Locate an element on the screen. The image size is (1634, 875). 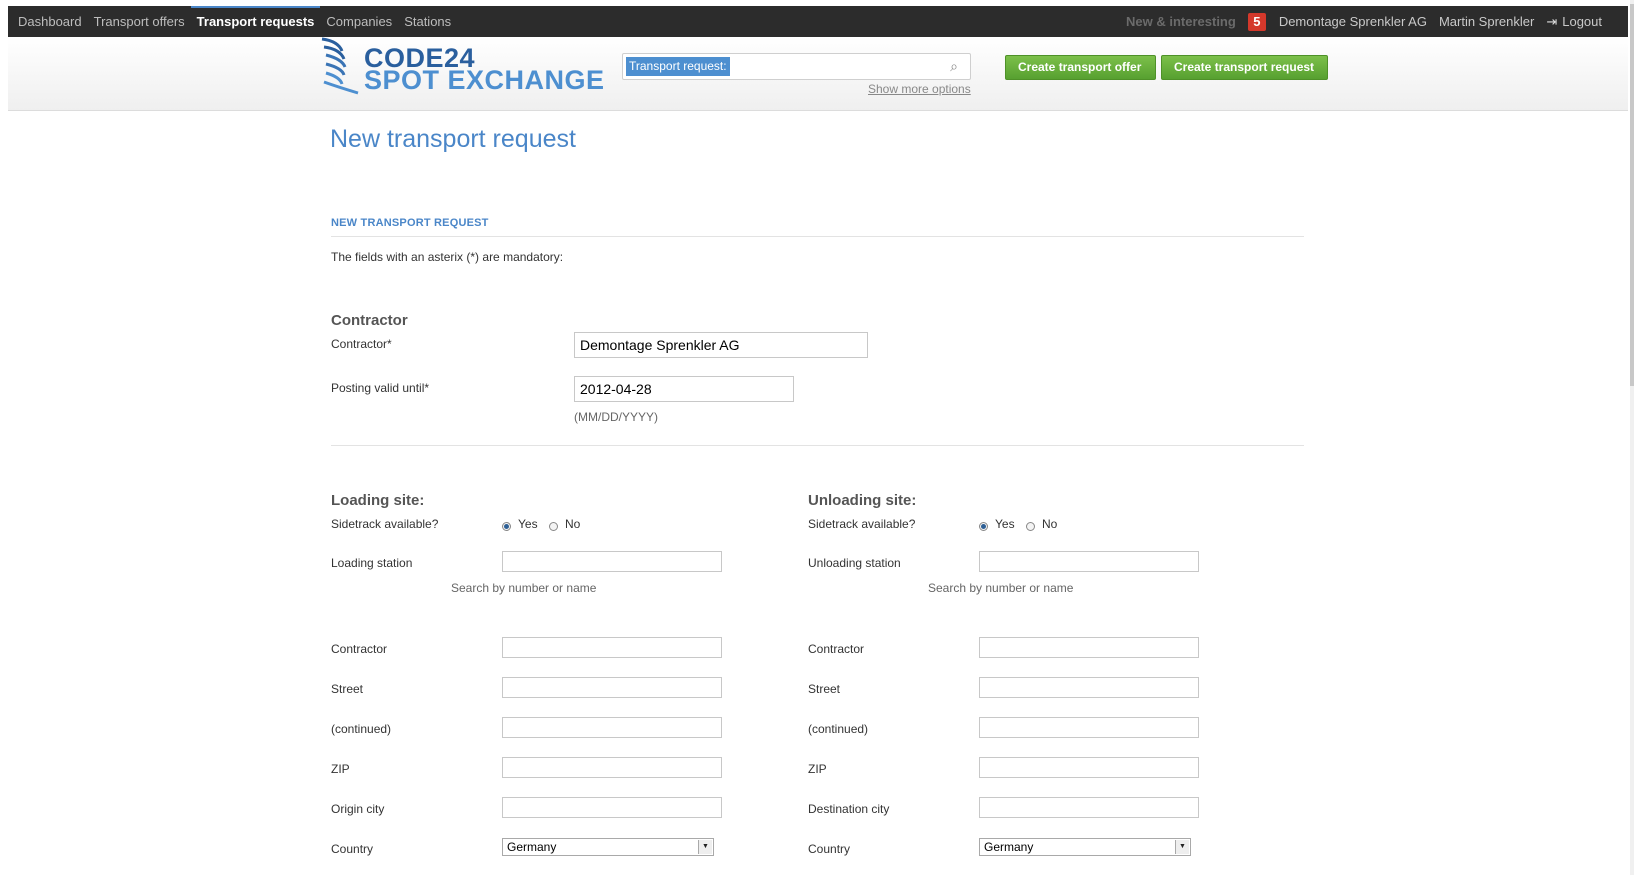
user-name-link: Martin Sprenkler is located at coordinates (1486, 21).